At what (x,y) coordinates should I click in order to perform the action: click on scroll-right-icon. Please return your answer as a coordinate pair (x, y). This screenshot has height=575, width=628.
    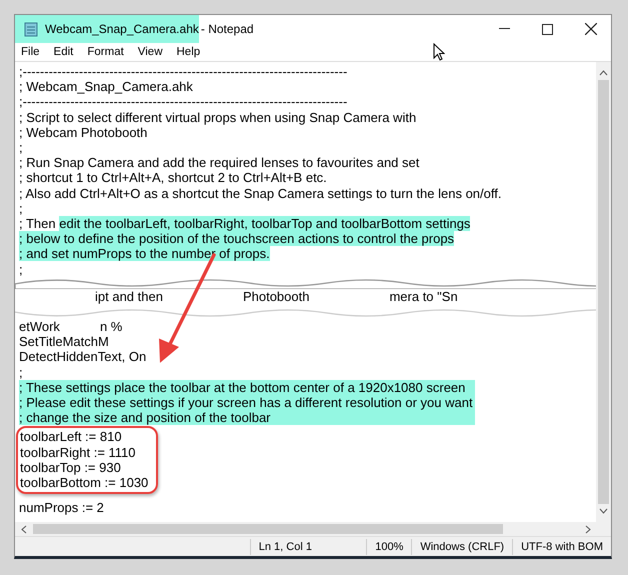
    Looking at the image, I should click on (588, 529).